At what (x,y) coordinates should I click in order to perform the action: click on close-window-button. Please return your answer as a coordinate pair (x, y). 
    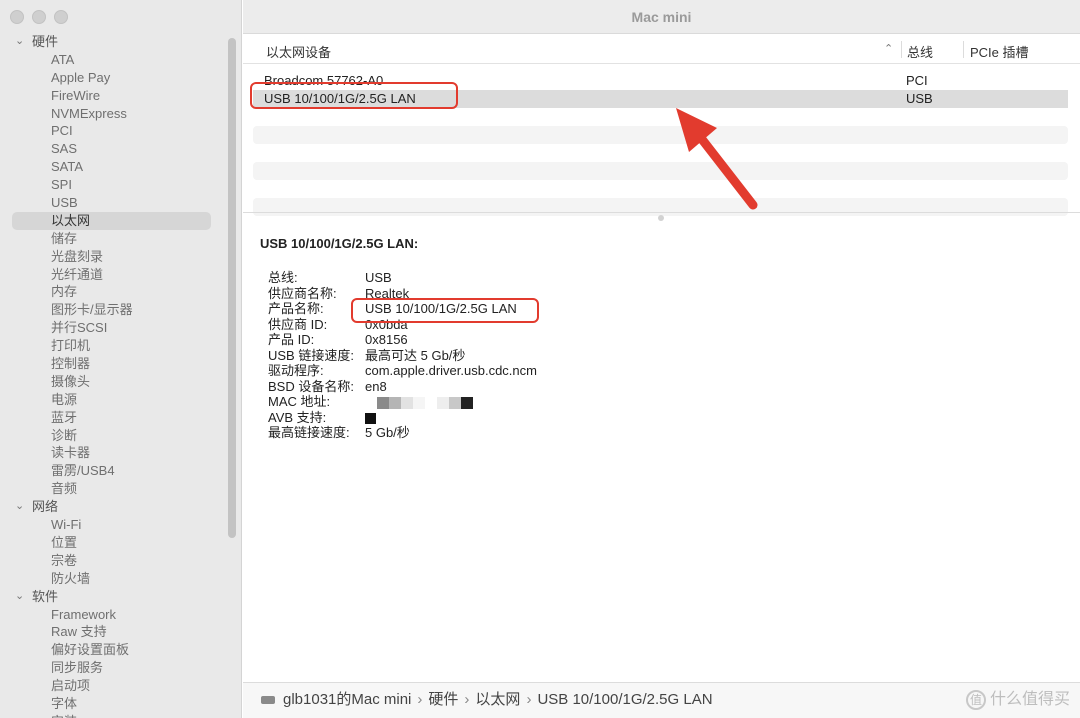
    Looking at the image, I should click on (17, 17).